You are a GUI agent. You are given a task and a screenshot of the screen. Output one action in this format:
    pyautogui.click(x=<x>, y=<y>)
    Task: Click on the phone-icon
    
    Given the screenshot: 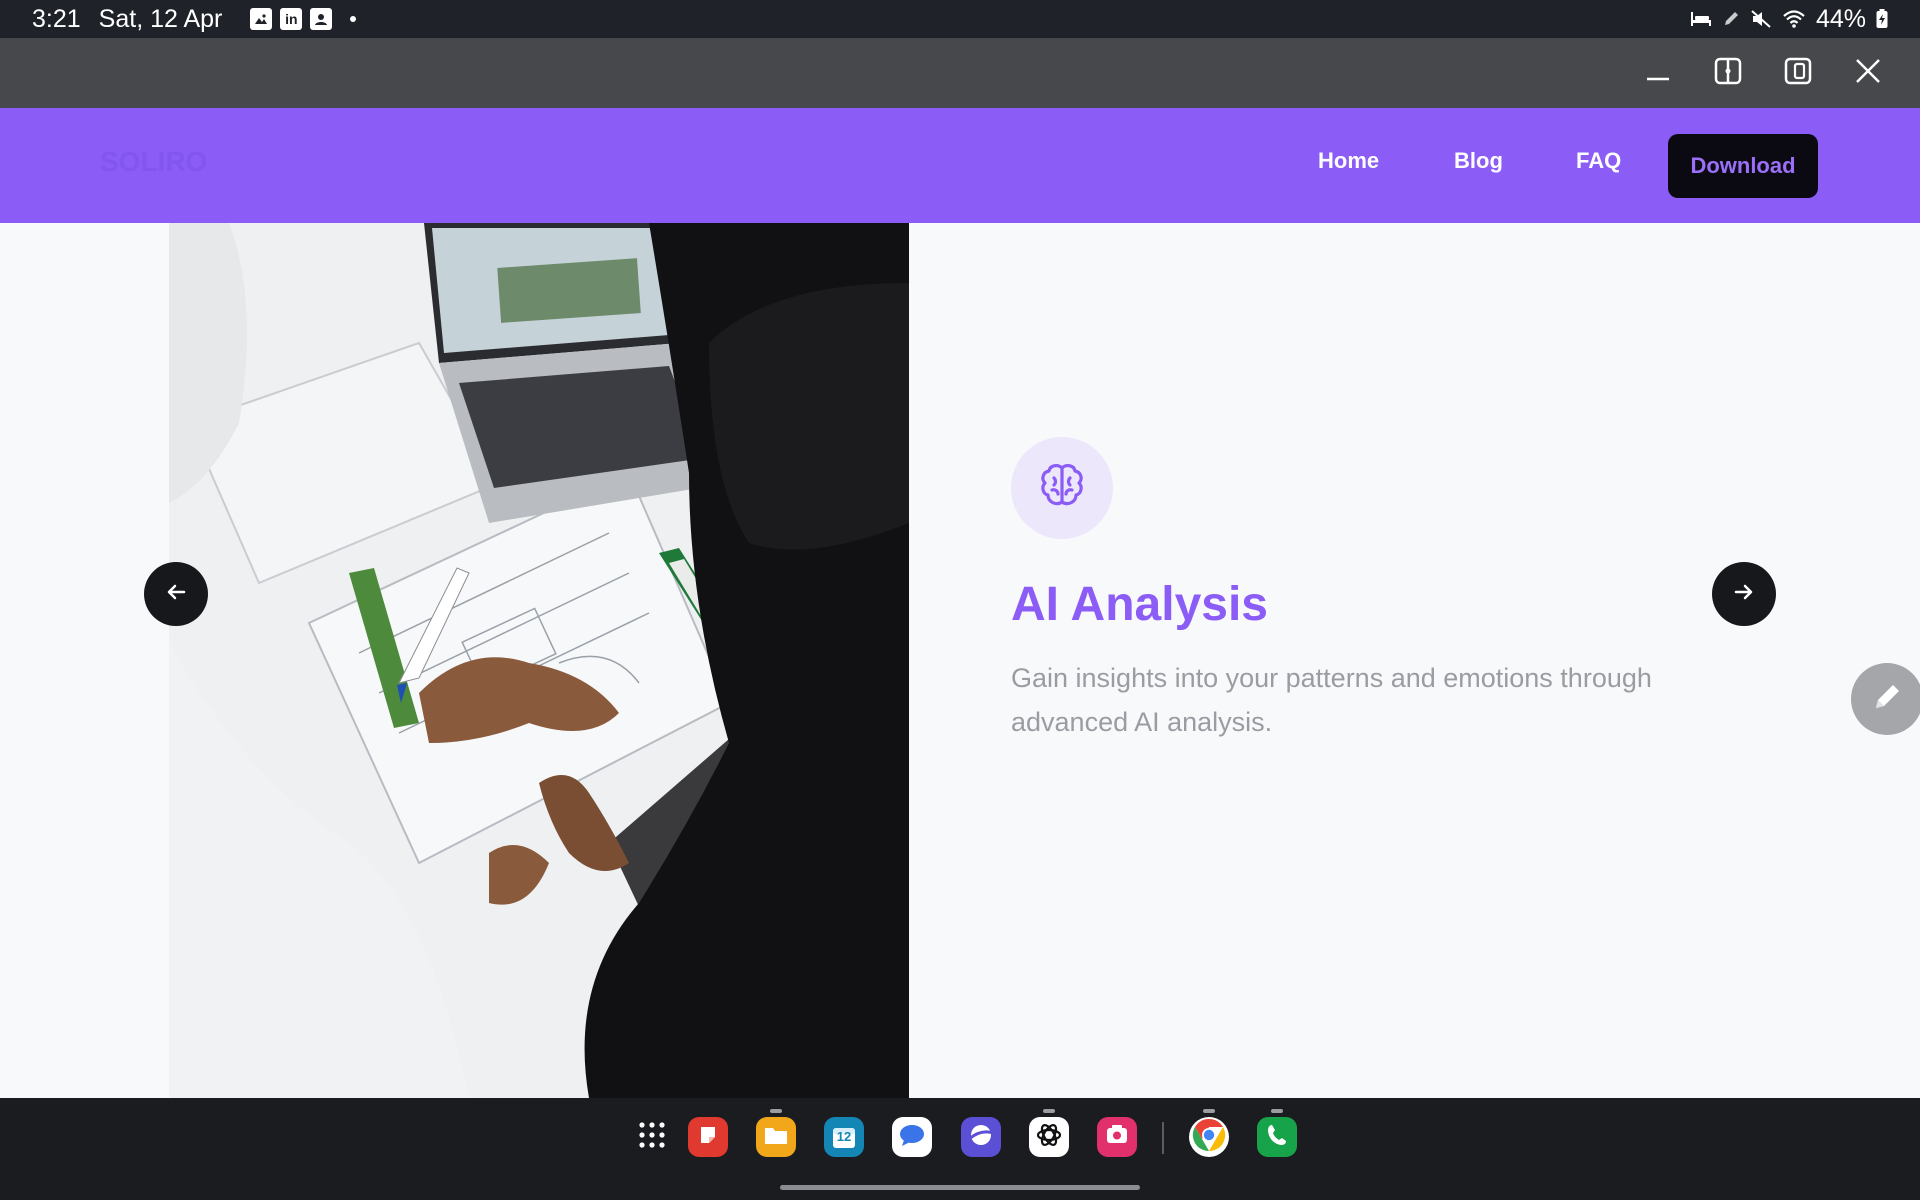 What is the action you would take?
    pyautogui.click(x=1277, y=1137)
    